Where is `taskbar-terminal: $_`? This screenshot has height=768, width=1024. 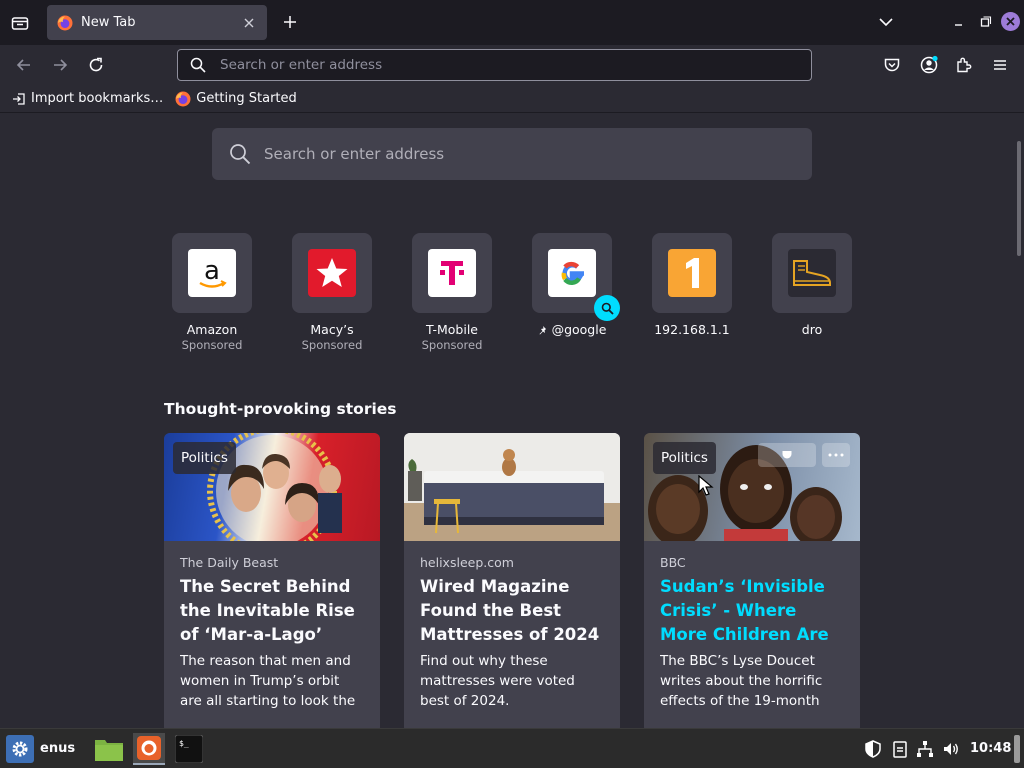 taskbar-terminal: $_ is located at coordinates (189, 749).